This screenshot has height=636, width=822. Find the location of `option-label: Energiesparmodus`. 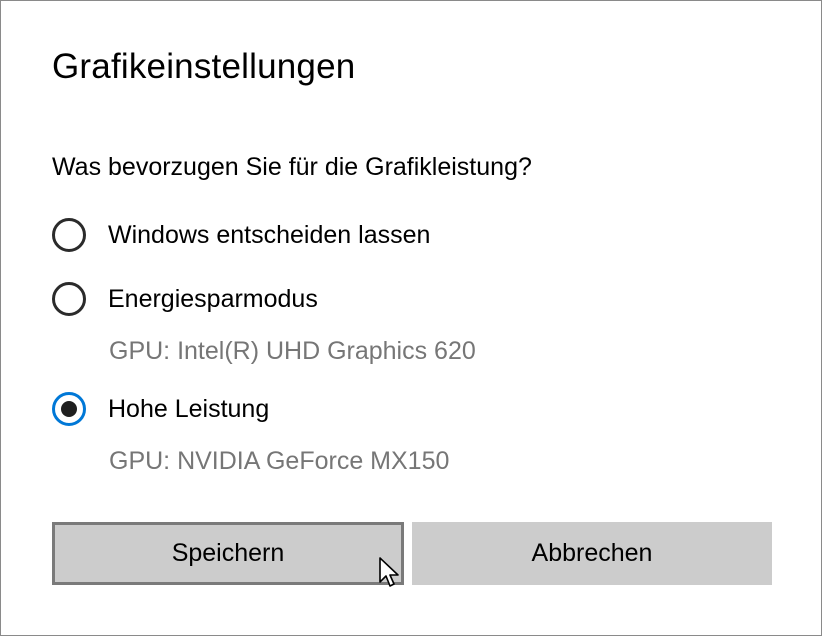

option-label: Energiesparmodus is located at coordinates (213, 298).